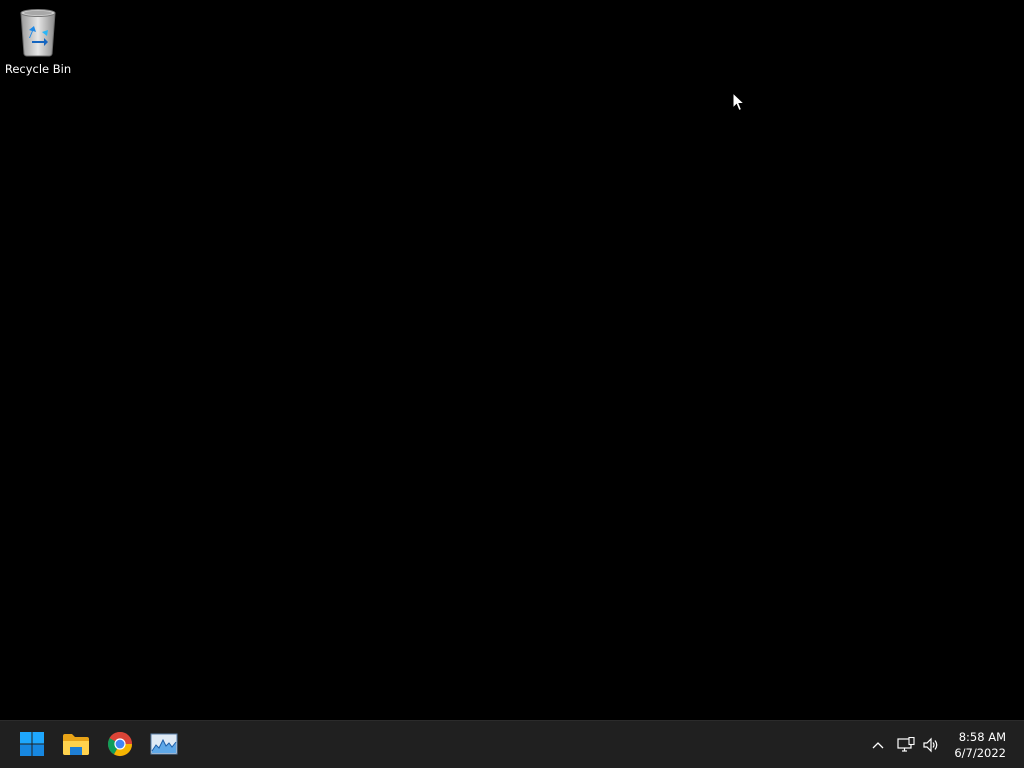 This screenshot has width=1024, height=768. I want to click on file-explorer-button, so click(76, 744).